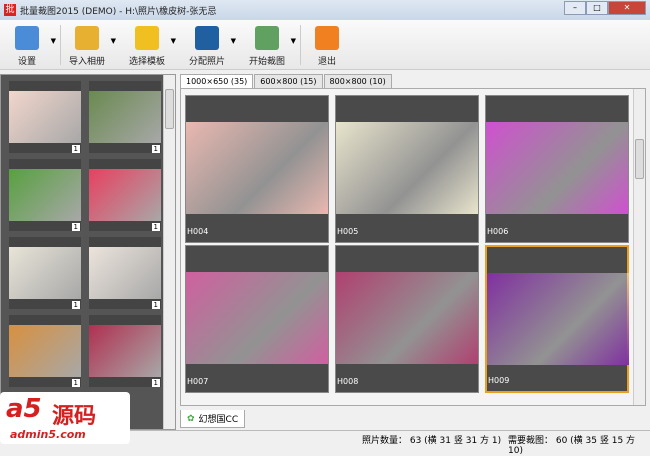 Image resolution: width=650 pixels, height=456 pixels. I want to click on minimize-button: –, so click(575, 8).